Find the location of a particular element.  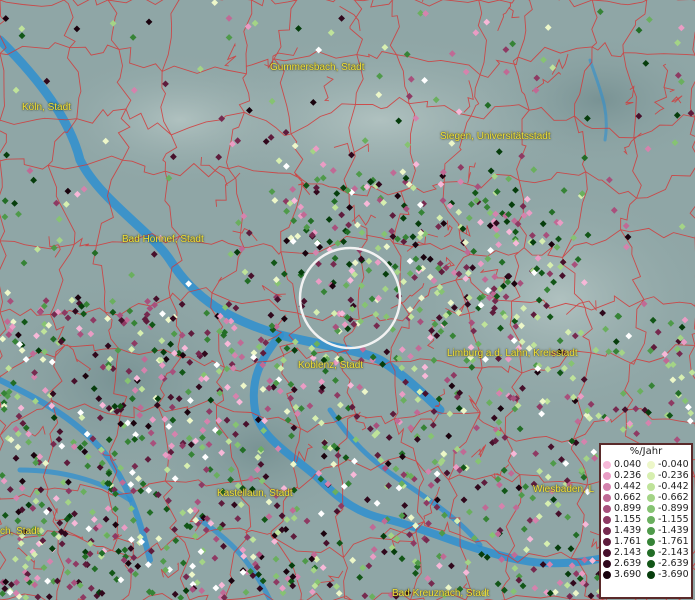

legend-value: 0.040 is located at coordinates (628, 464).